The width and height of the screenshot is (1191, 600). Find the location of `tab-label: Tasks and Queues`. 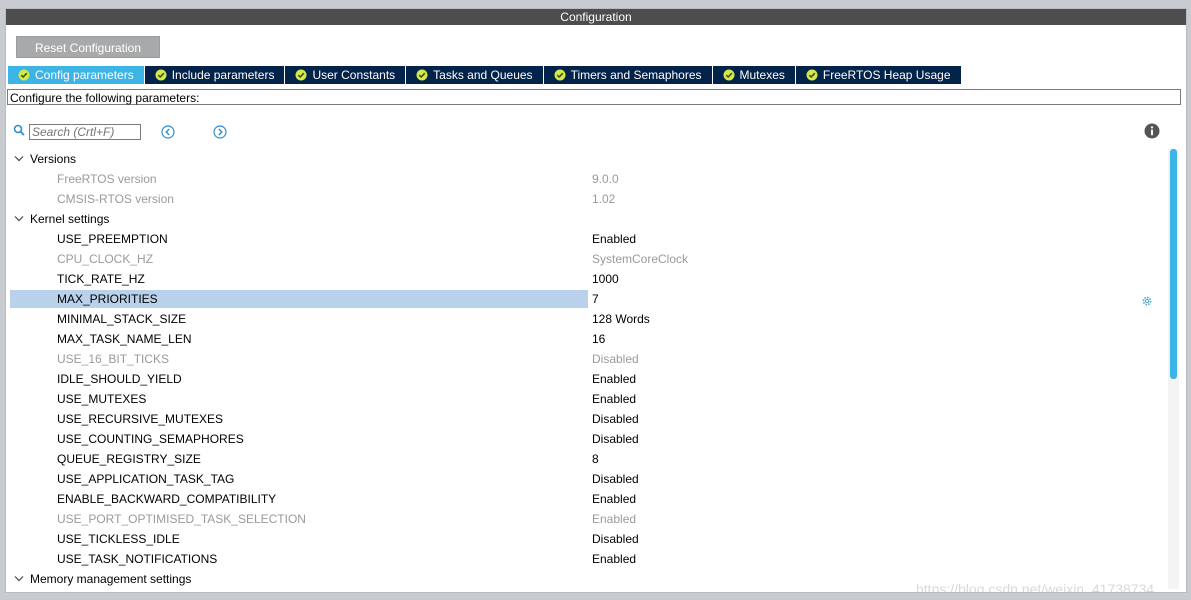

tab-label: Tasks and Queues is located at coordinates (483, 75).